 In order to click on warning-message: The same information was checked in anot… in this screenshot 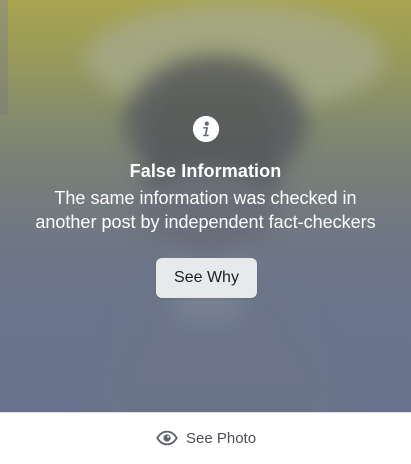, I will do `click(205, 210)`.